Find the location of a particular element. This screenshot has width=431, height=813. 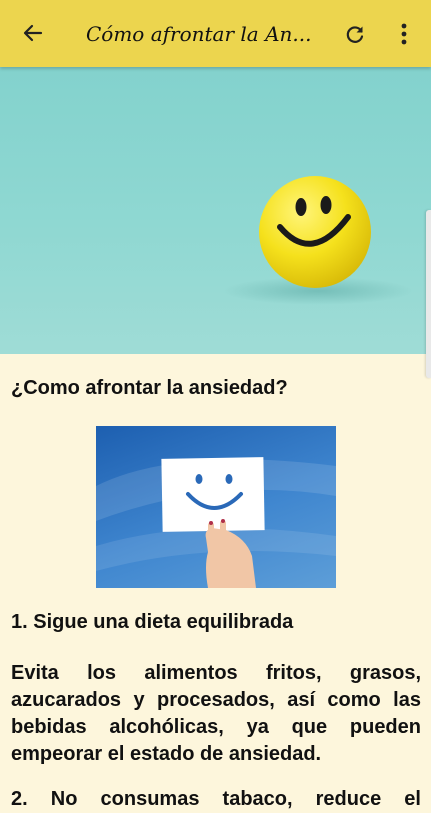

more-options-button is located at coordinates (404, 34).